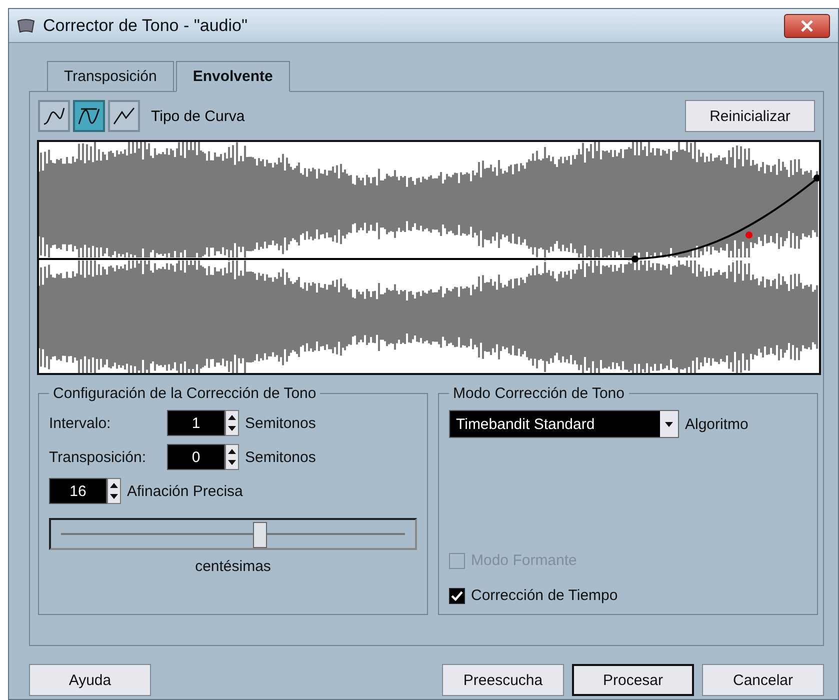 The width and height of the screenshot is (839, 700). What do you see at coordinates (633, 680) in the screenshot?
I see `dialog-button: Procesar` at bounding box center [633, 680].